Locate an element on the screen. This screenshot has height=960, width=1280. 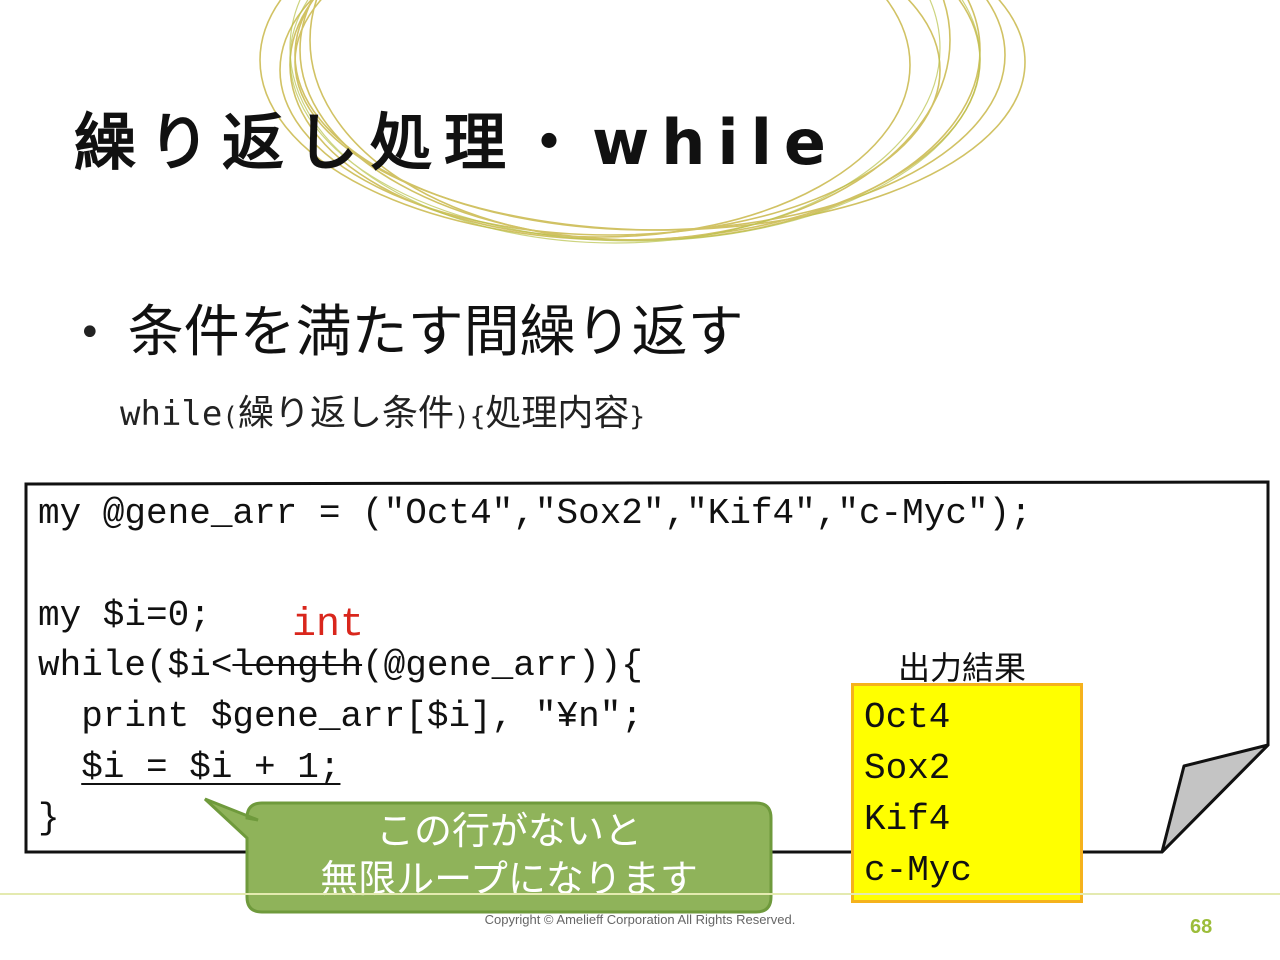
syntax-keyword: while is located at coordinates (171, 414).